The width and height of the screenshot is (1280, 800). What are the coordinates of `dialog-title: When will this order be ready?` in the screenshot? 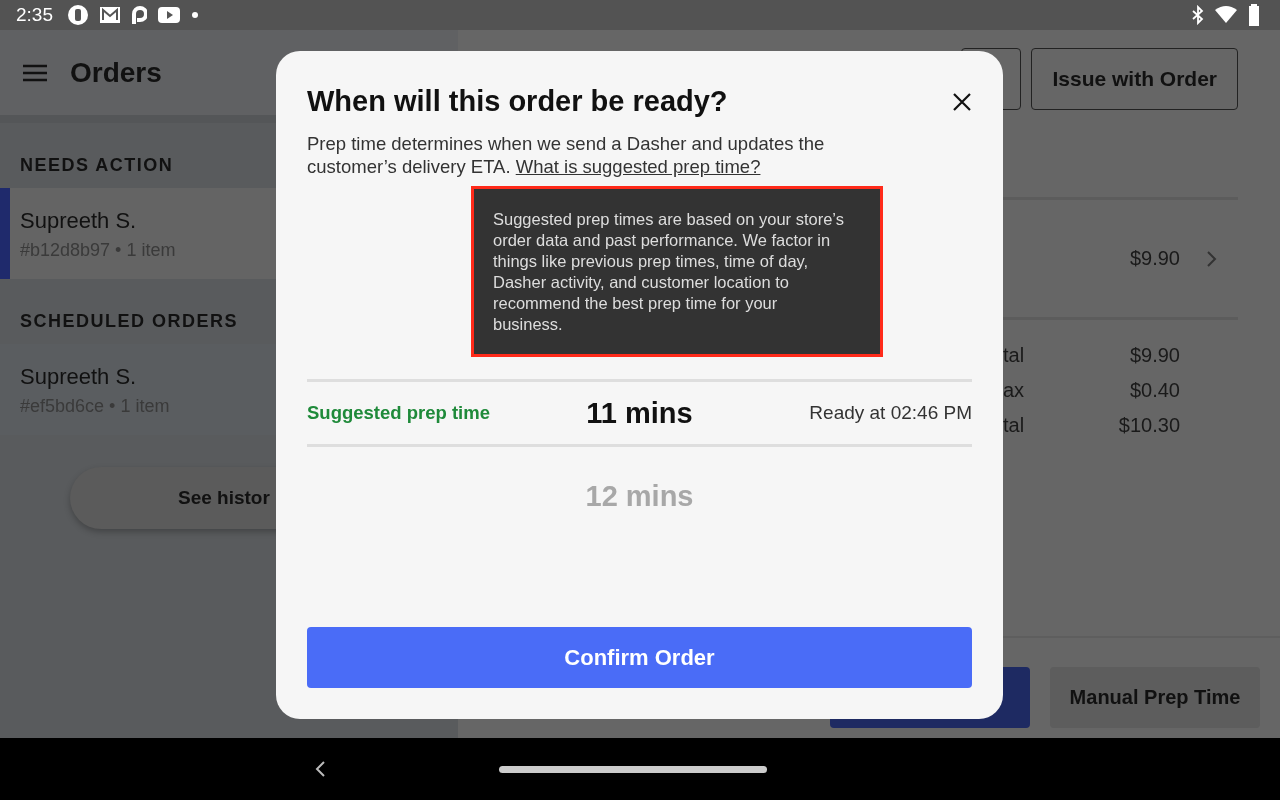 It's located at (517, 101).